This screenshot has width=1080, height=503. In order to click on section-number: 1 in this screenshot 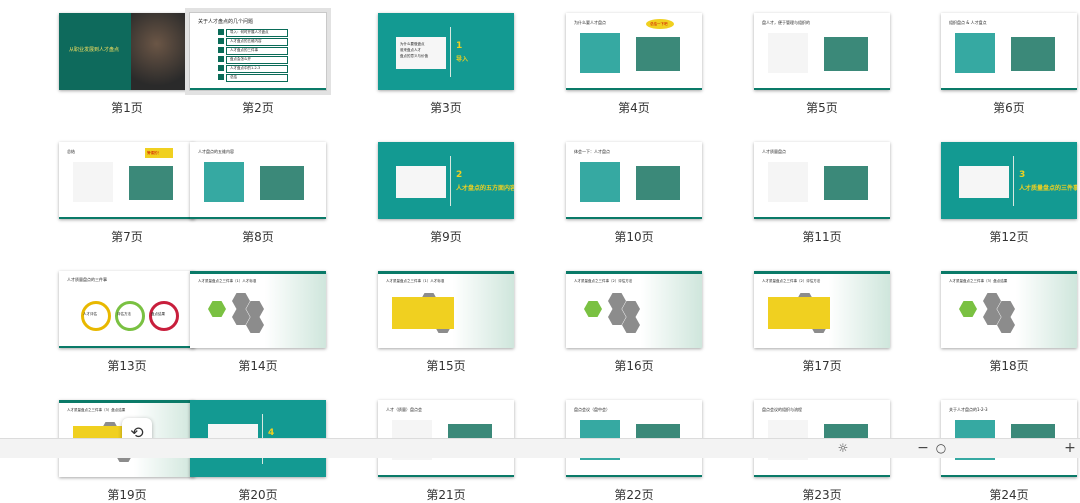, I will do `click(459, 46)`.